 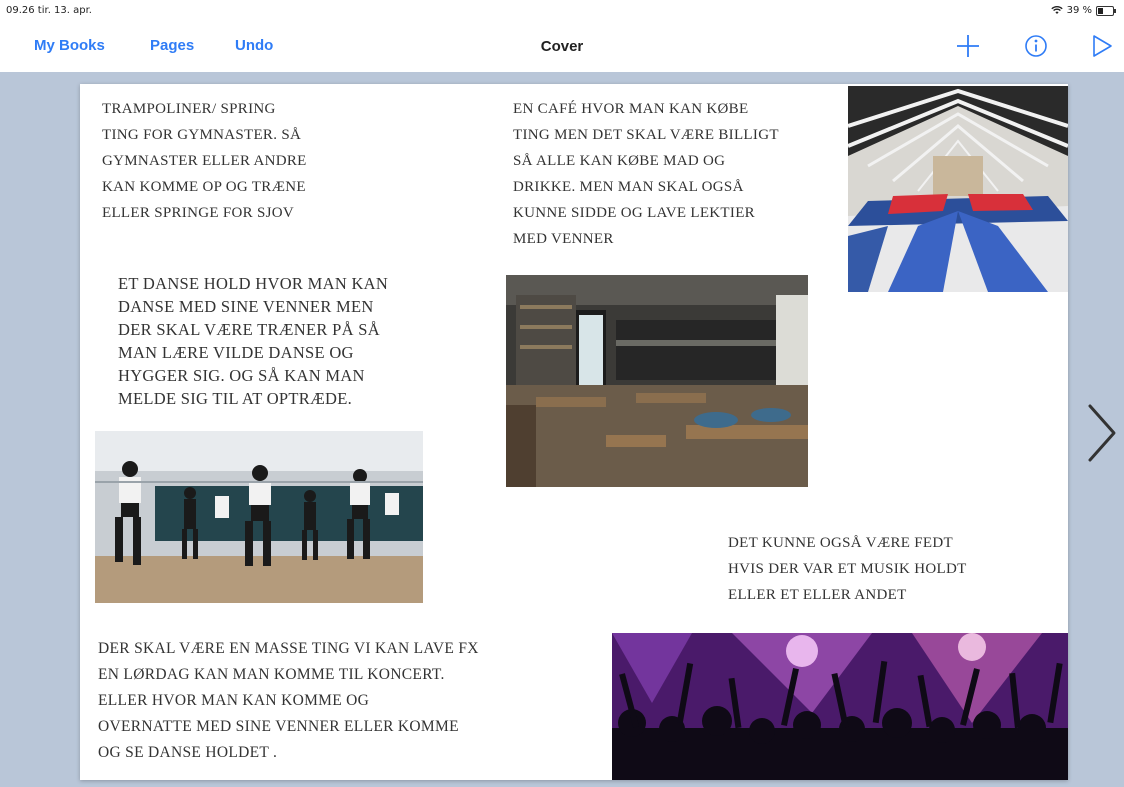 What do you see at coordinates (562, 11) in the screenshot?
I see `status-bar: 09.26 tir. 13. apr. 39 %` at bounding box center [562, 11].